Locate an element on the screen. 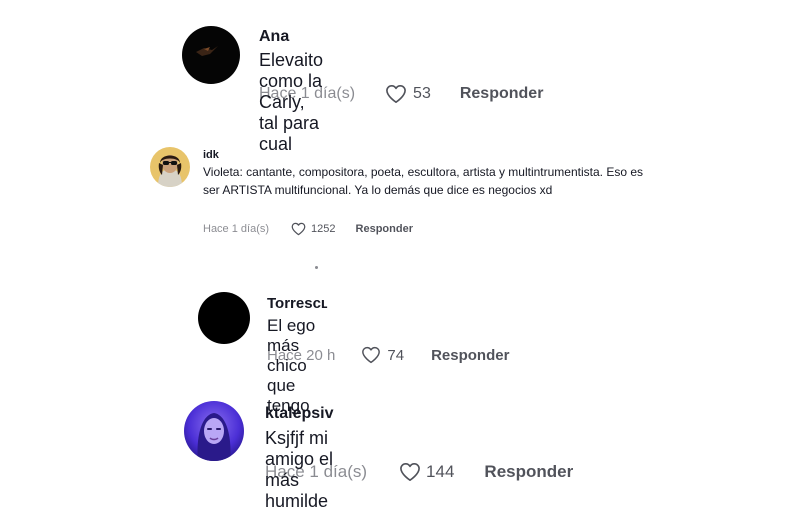 This screenshot has height=513, width=800. comment-actions: Hace 1 día(s) 53 Responder is located at coordinates (401, 94).